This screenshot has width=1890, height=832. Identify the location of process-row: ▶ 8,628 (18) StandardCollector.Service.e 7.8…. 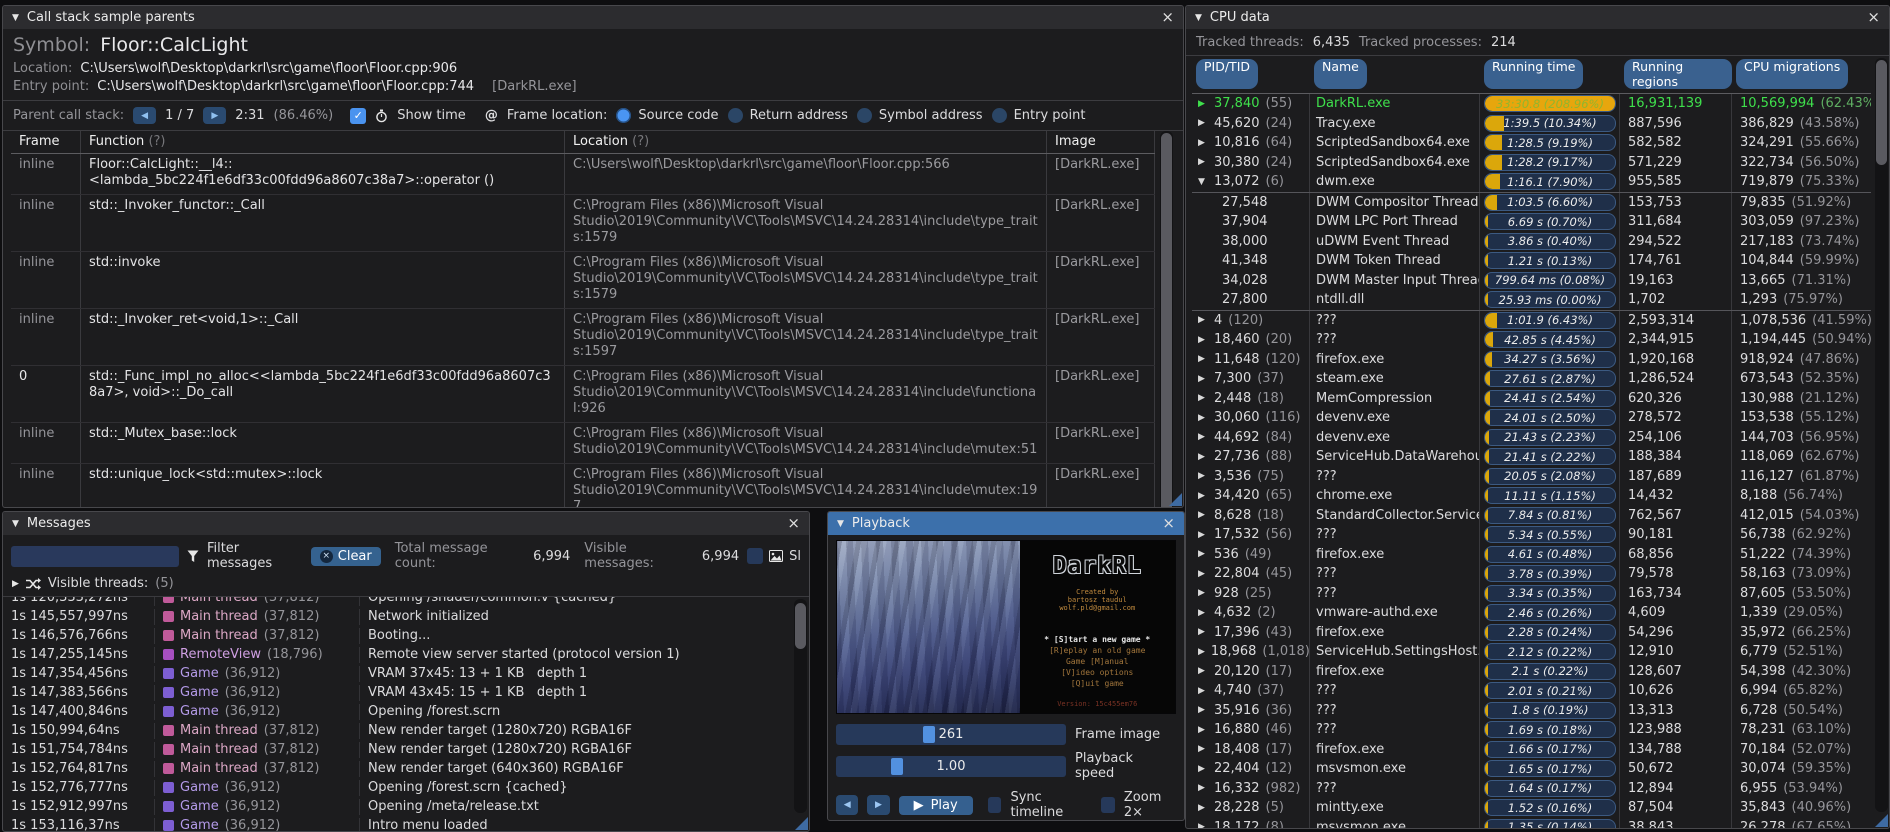
(1531, 515).